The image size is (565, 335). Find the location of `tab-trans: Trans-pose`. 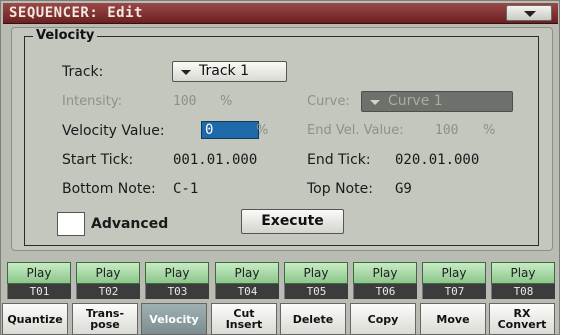

tab-trans: Trans-pose is located at coordinates (105, 319).